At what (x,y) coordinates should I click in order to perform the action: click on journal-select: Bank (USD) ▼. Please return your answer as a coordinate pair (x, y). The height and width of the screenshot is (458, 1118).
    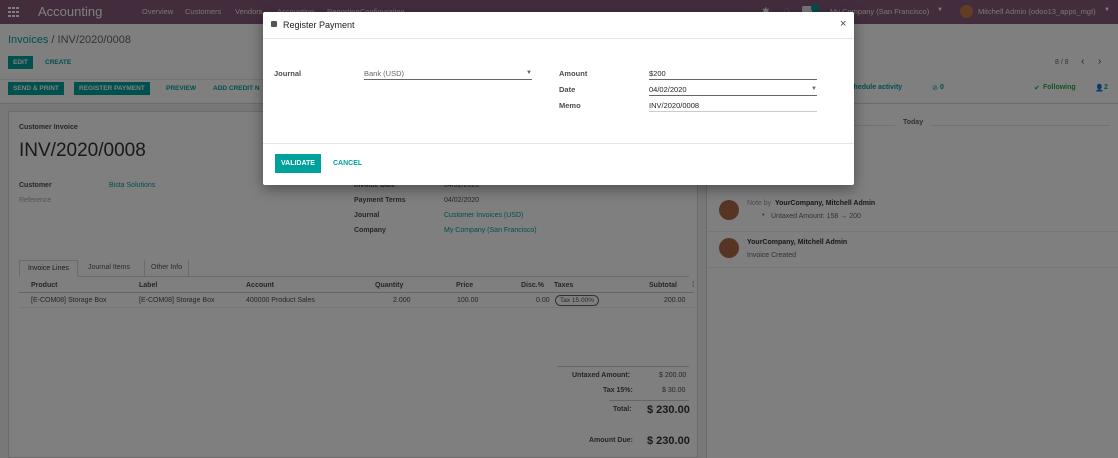
    Looking at the image, I should click on (448, 74).